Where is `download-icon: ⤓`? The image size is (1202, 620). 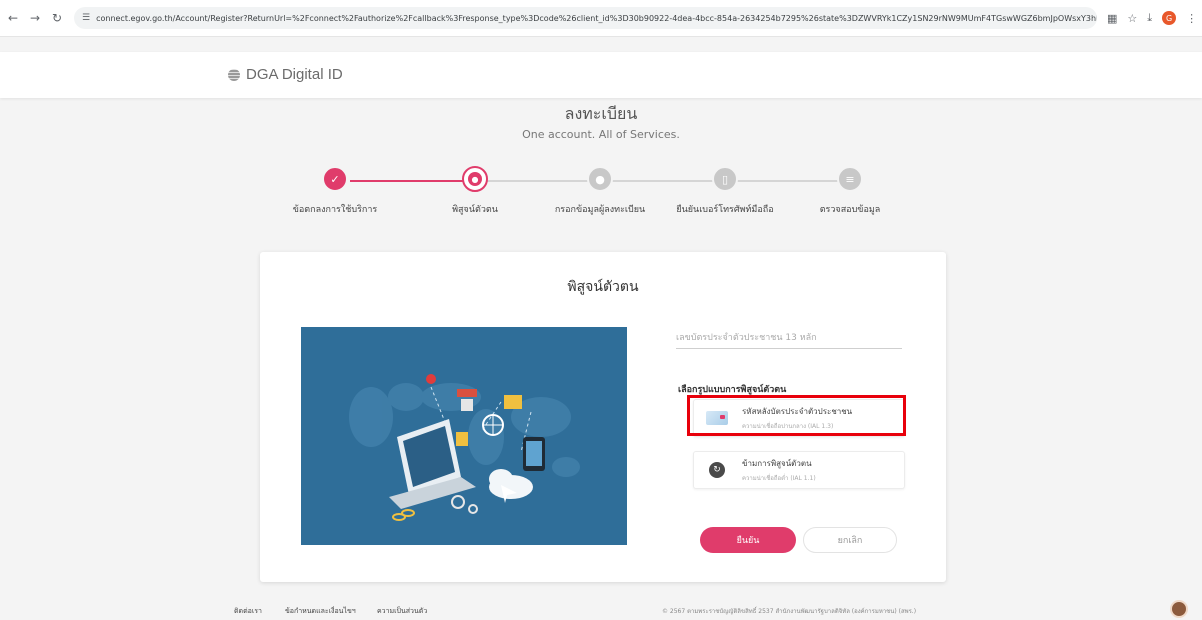
download-icon: ⤓ is located at coordinates (1149, 18).